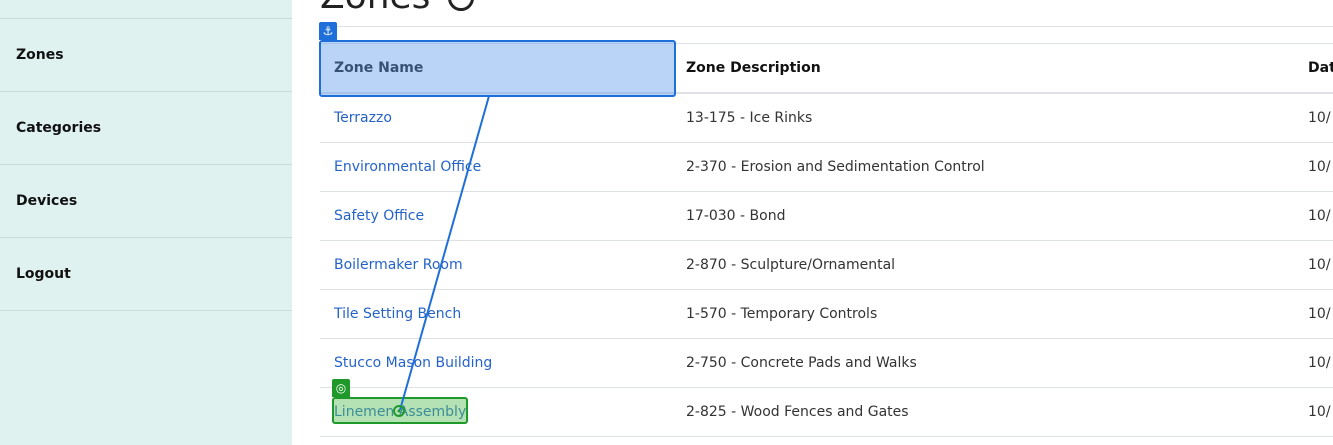 This screenshot has height=445, width=1333. I want to click on sidebar-item-label: Categories, so click(59, 128).